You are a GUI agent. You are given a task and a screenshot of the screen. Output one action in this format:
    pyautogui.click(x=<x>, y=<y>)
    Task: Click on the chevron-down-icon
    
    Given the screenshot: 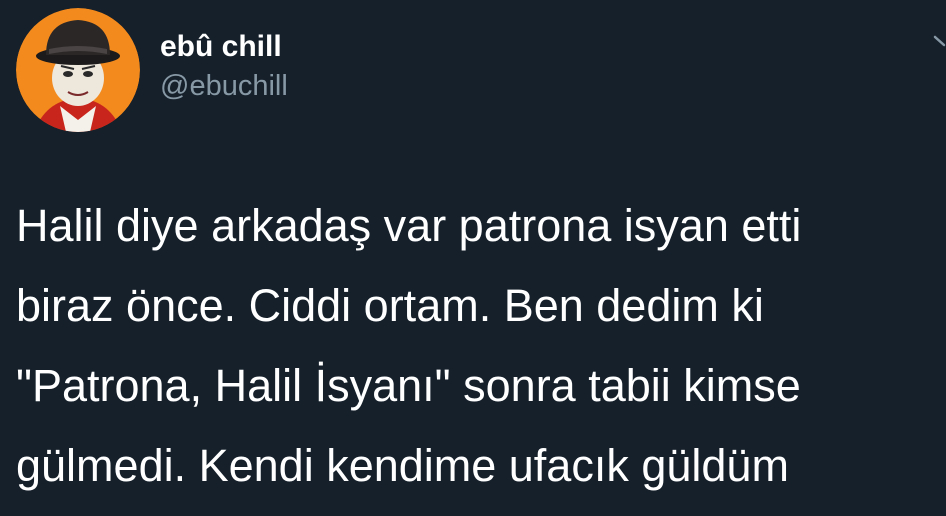 What is the action you would take?
    pyautogui.click(x=938, y=45)
    